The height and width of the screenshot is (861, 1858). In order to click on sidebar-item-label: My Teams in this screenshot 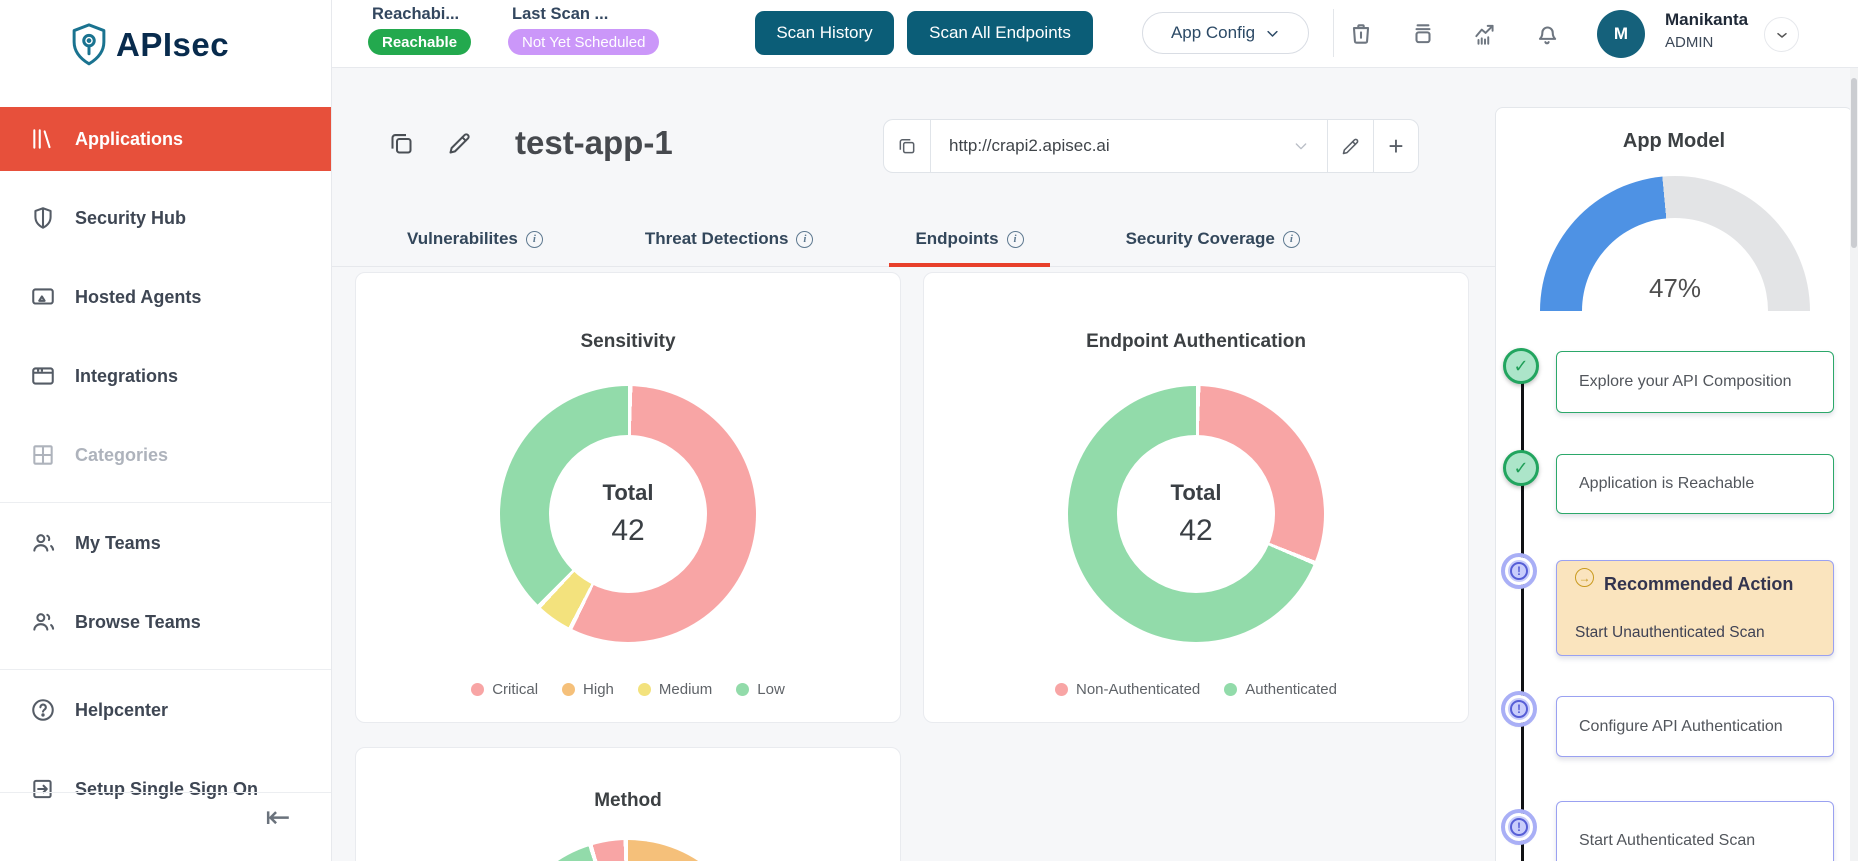, I will do `click(118, 542)`.